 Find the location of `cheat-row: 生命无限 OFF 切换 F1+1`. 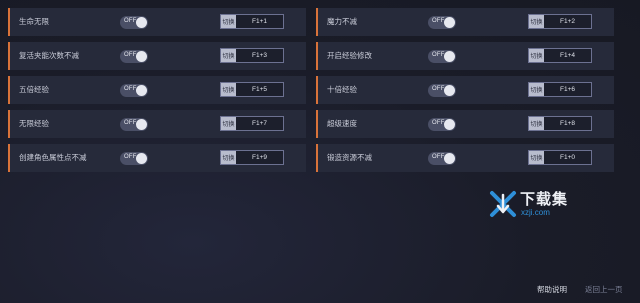

cheat-row: 生命无限 OFF 切换 F1+1 is located at coordinates (157, 22).